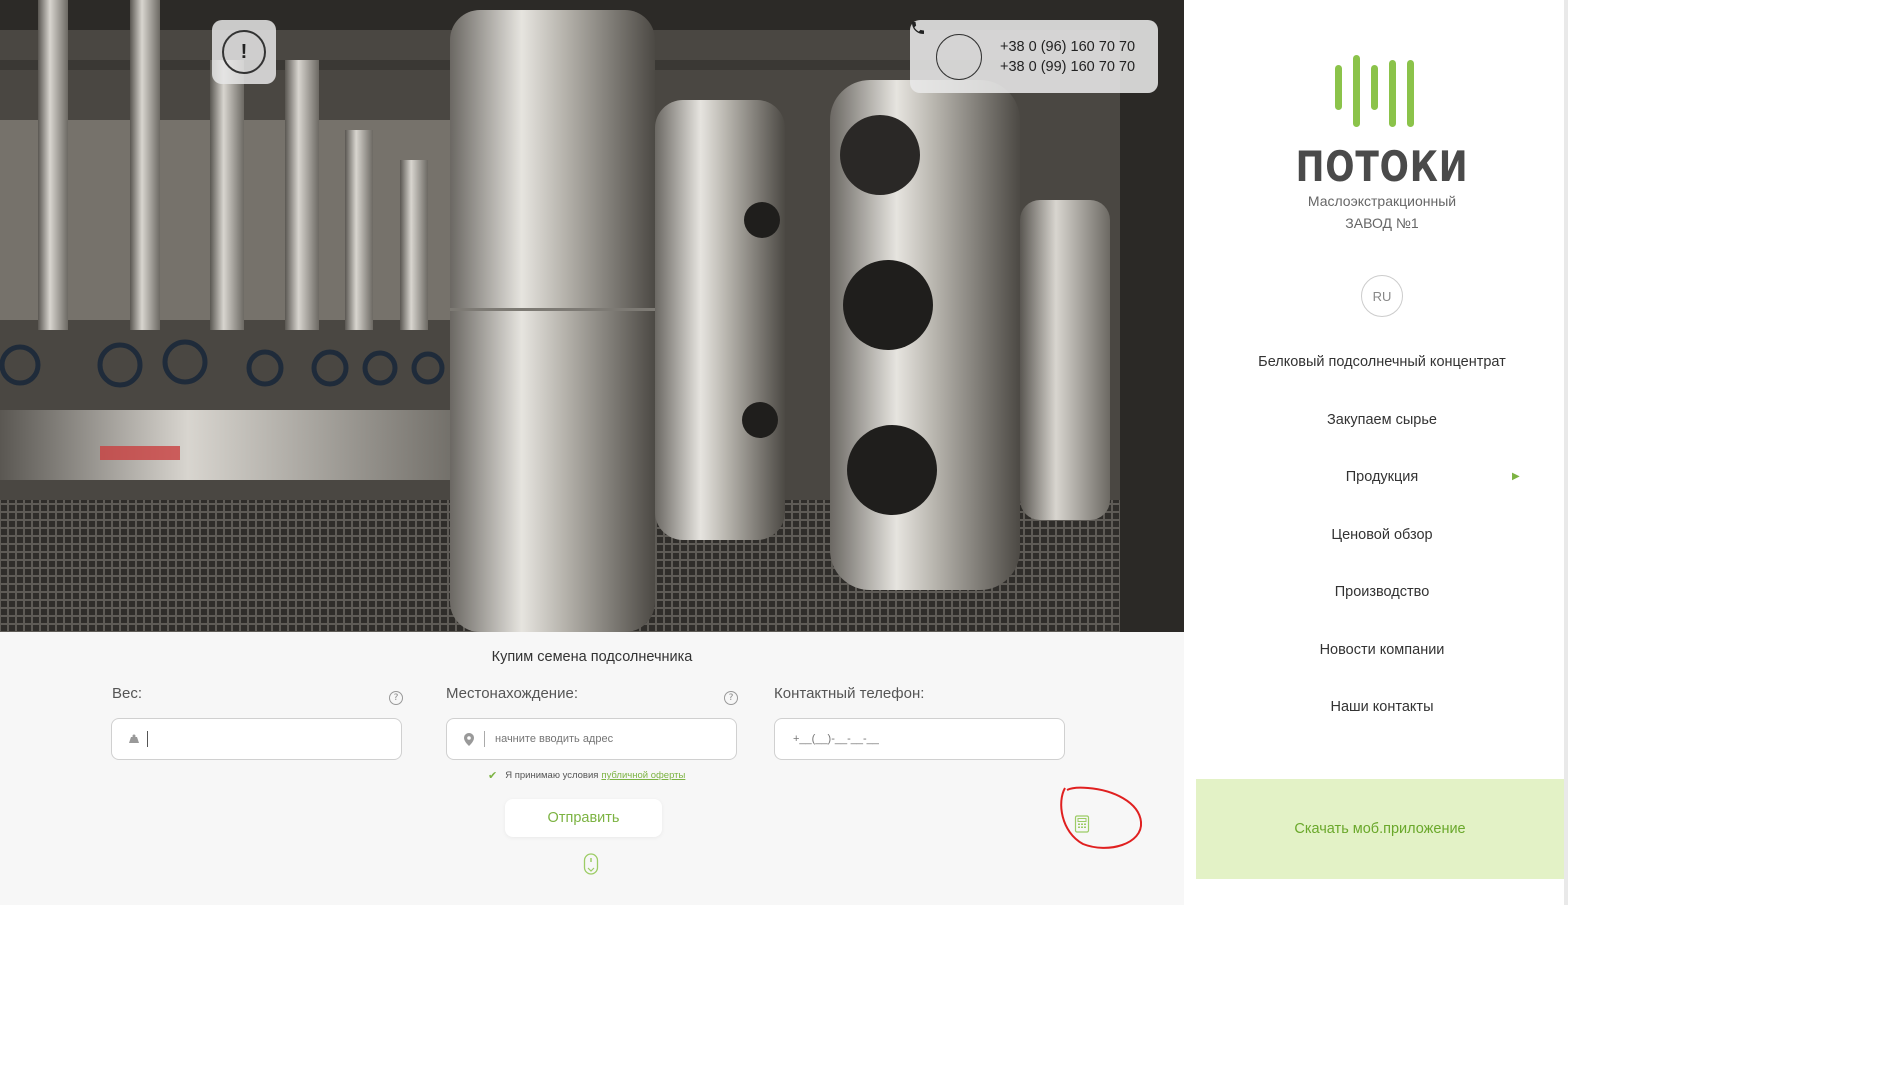  What do you see at coordinates (552, 775) in the screenshot?
I see `consent-text: Я принимаю условия` at bounding box center [552, 775].